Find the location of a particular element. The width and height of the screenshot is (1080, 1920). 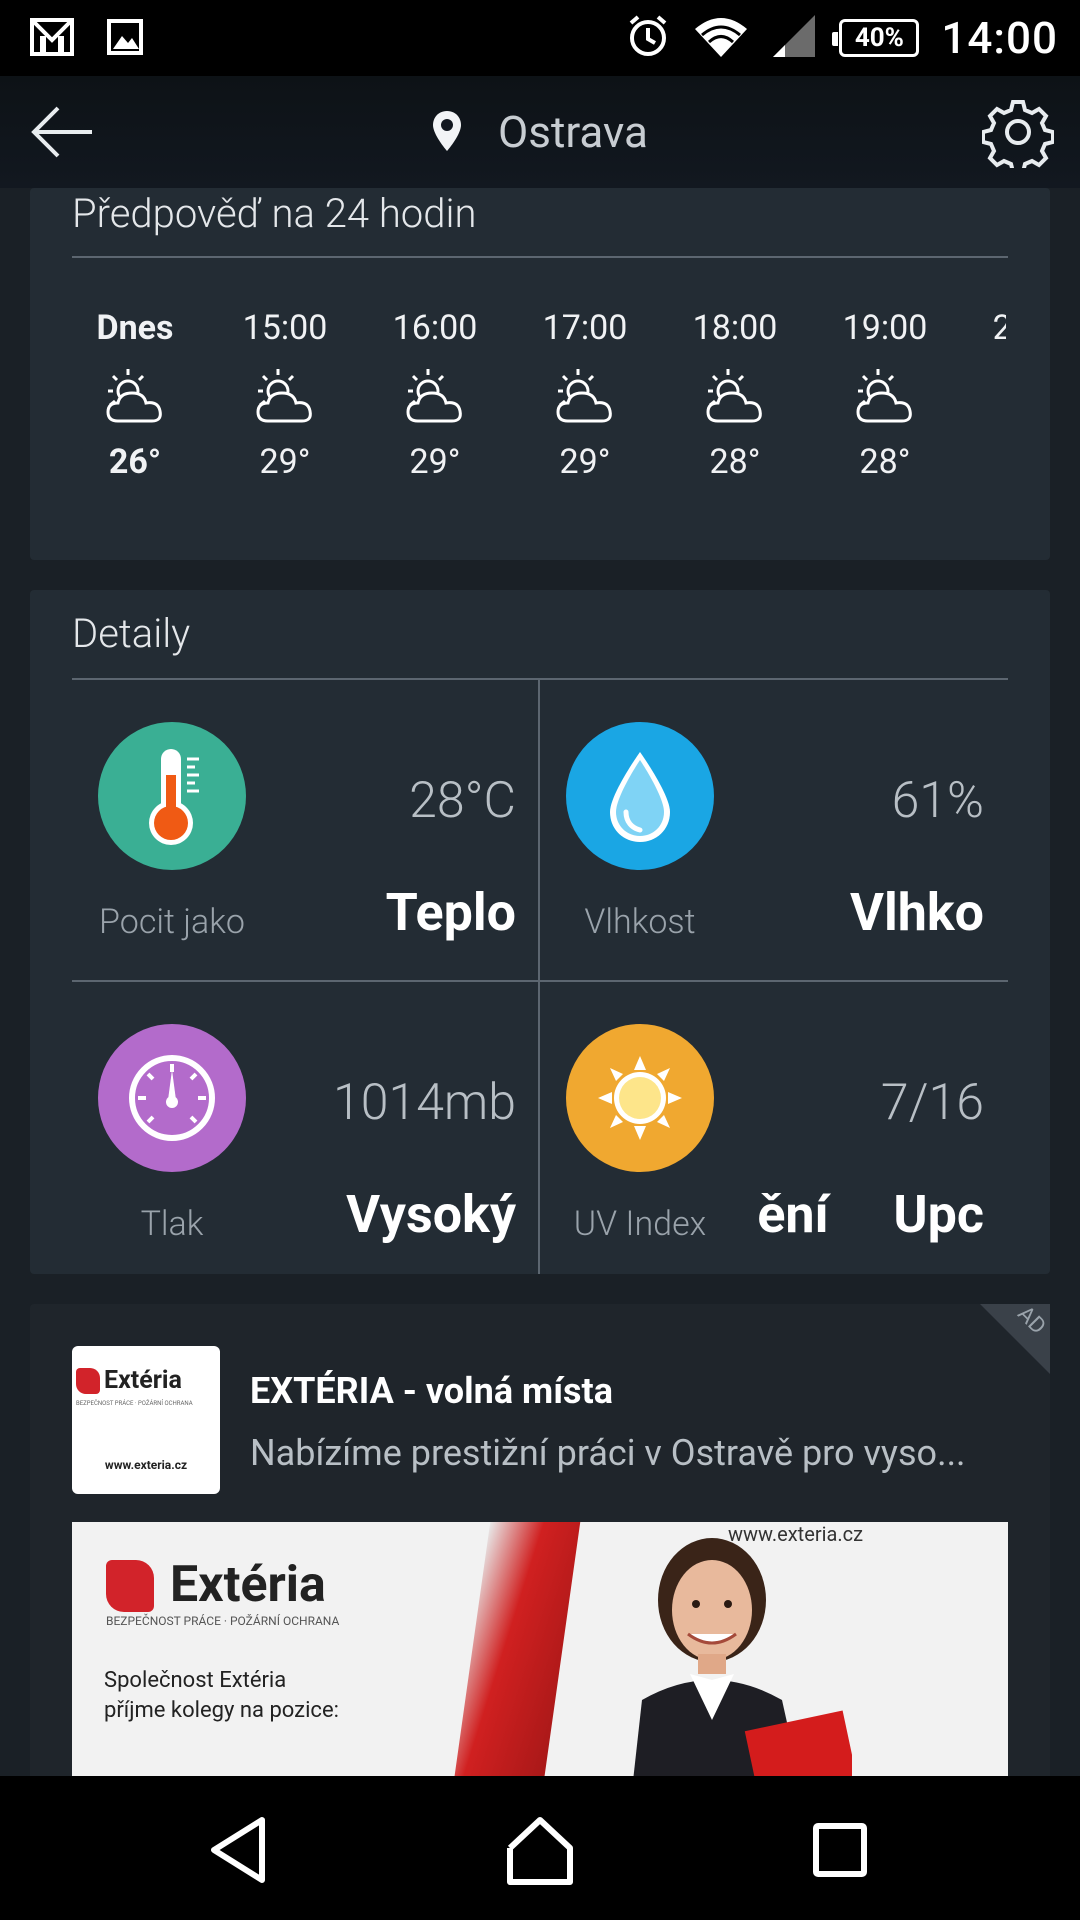

nav-recents-button is located at coordinates (840, 1850).